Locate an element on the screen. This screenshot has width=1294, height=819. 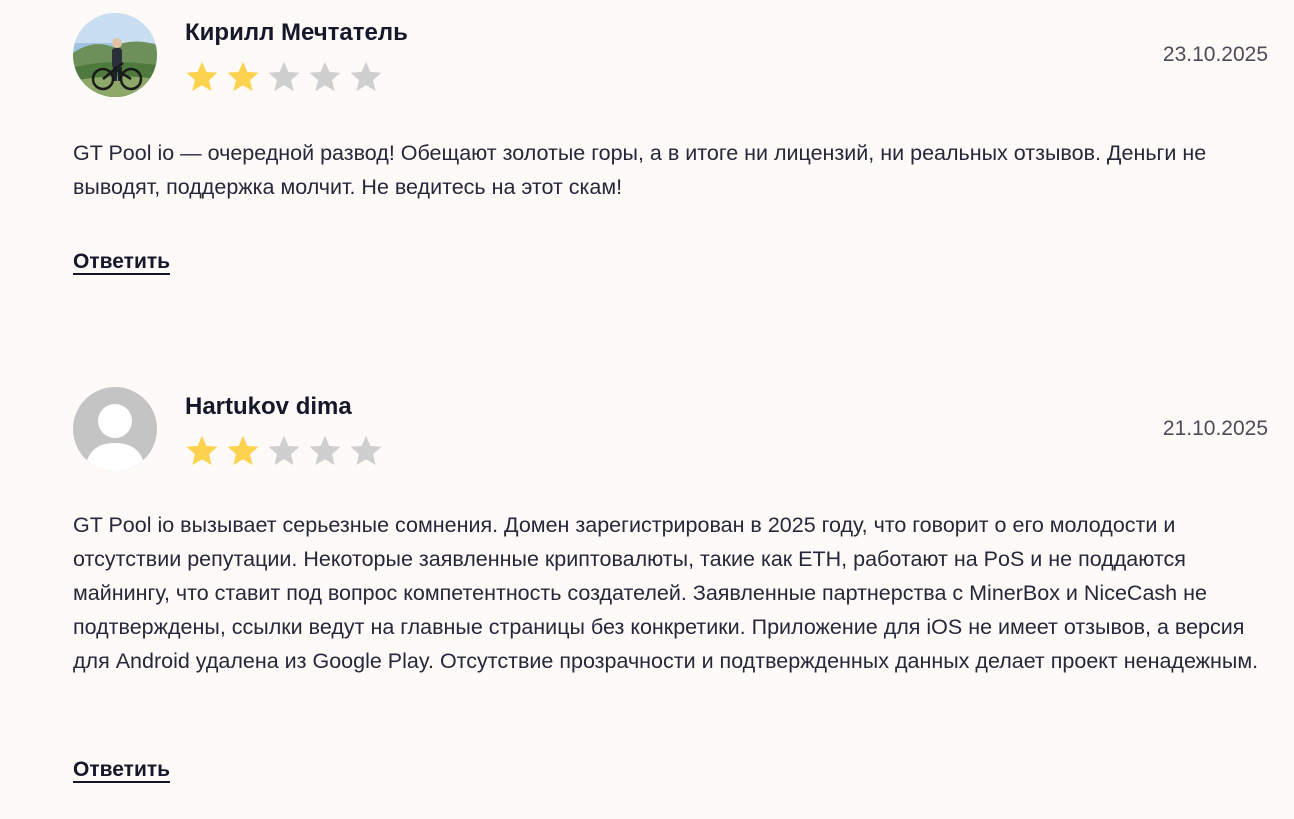
avatar-photo is located at coordinates (115, 55).